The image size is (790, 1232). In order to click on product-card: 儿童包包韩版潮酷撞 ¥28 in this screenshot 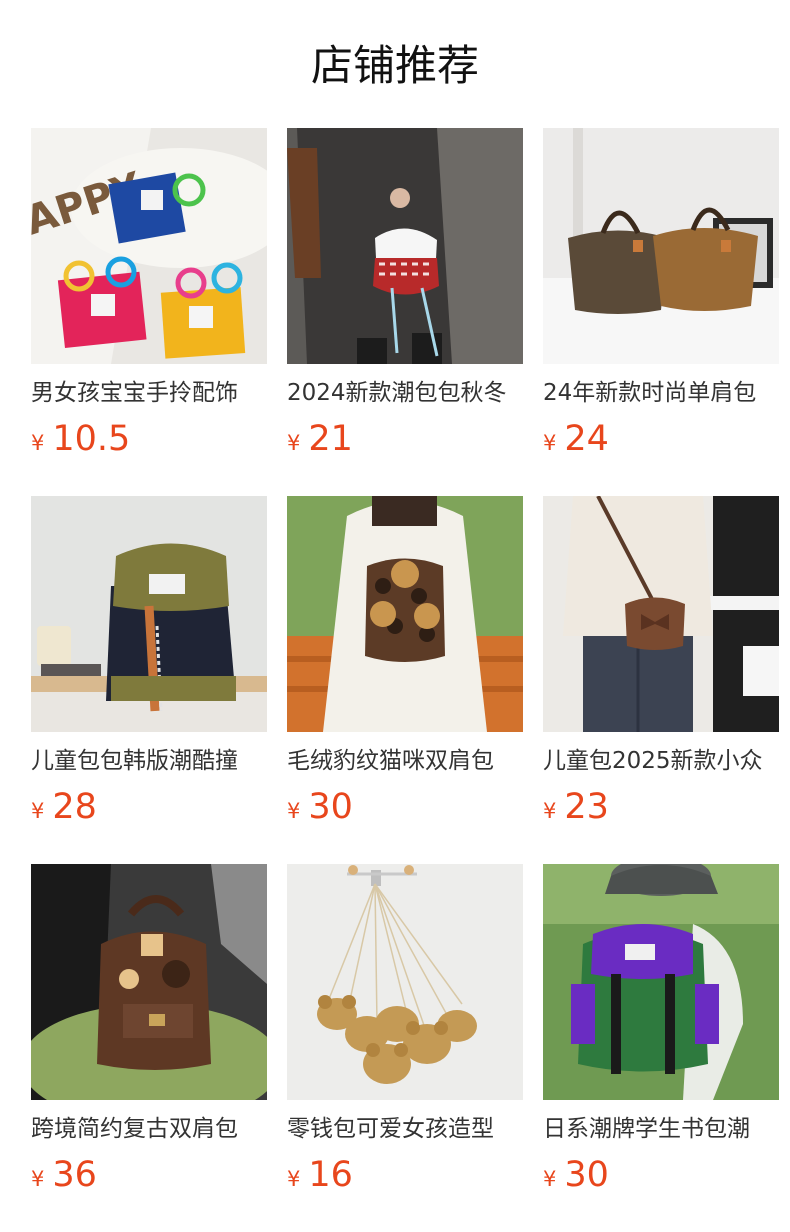, I will do `click(149, 661)`.